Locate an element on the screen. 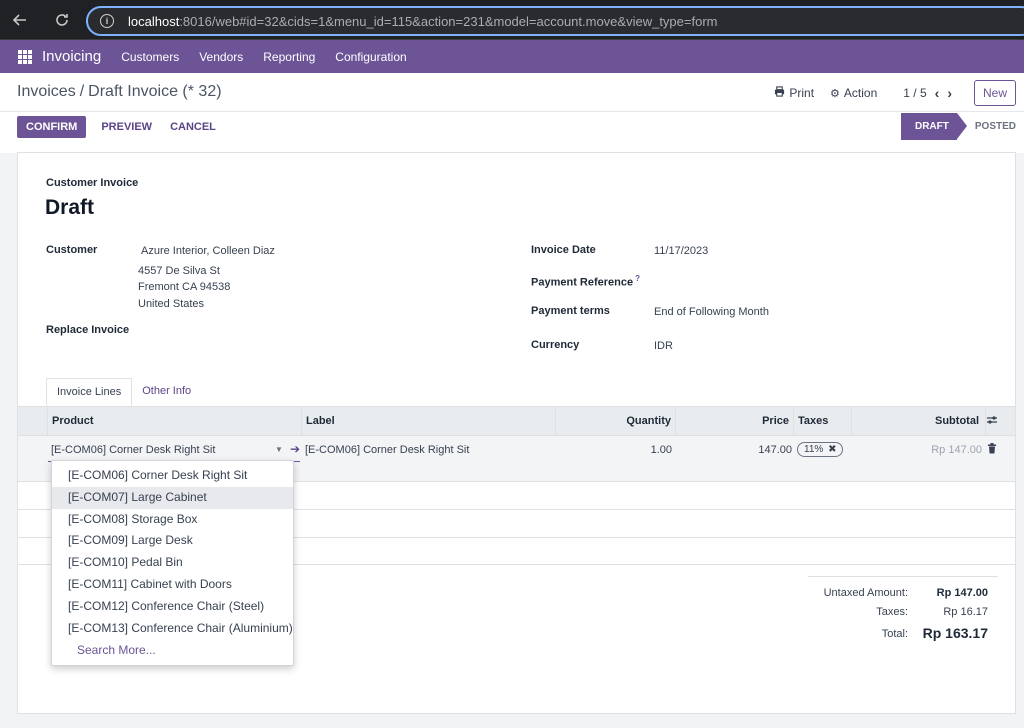  total-value: Rp 163.17 is located at coordinates (955, 633).